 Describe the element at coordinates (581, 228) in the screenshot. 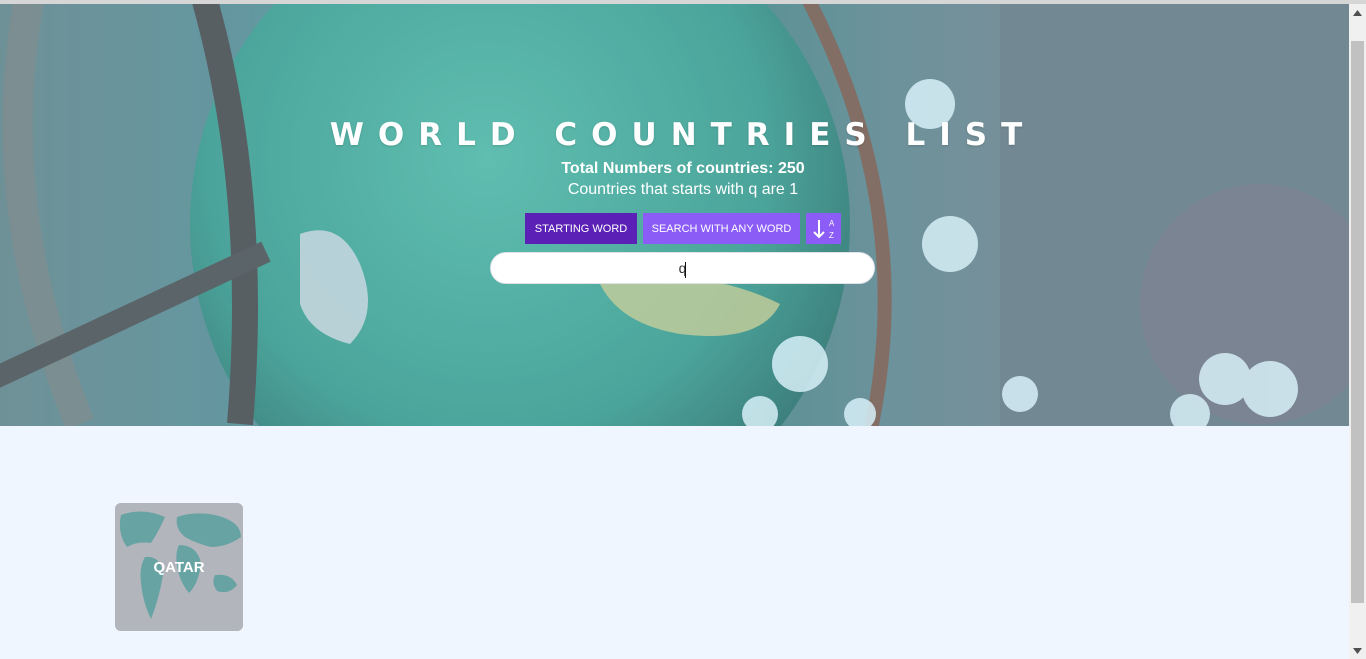

I see `starting-word-button: STARTING WORD` at that location.